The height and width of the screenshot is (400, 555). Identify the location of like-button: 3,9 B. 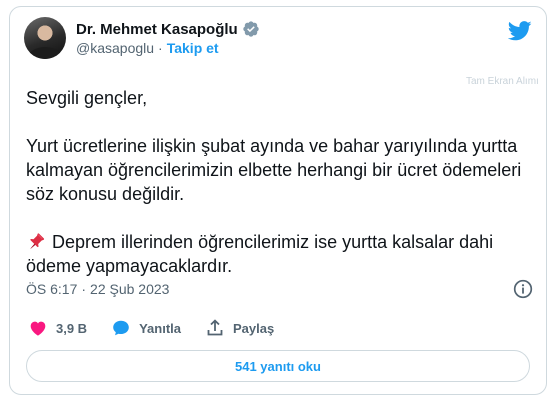
(57, 328).